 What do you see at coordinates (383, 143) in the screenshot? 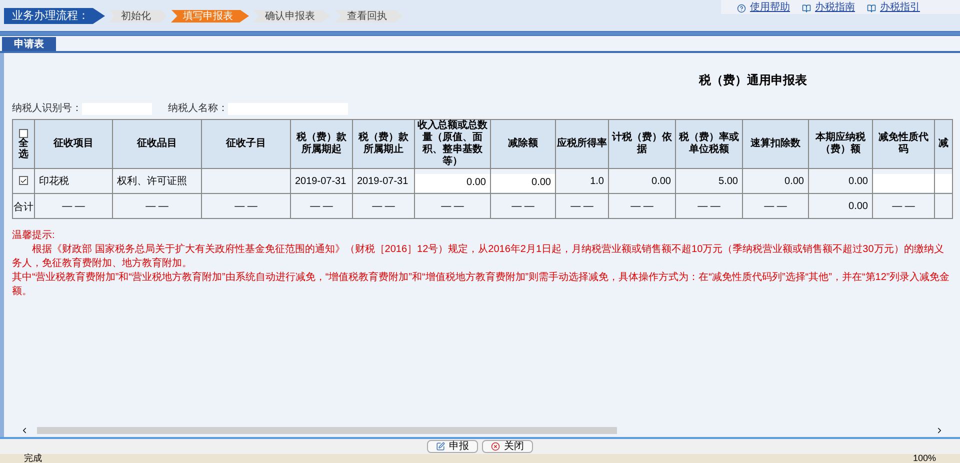
I see `column-header: 税（费）款所属期止` at bounding box center [383, 143].